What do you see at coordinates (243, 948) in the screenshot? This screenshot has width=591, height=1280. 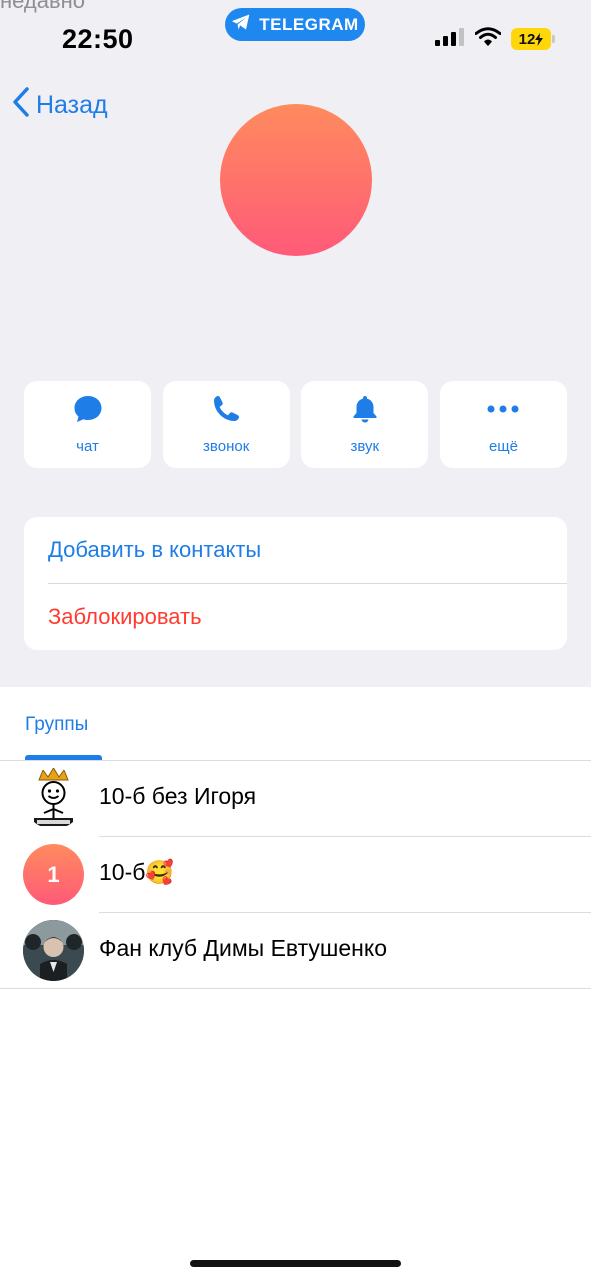 I see `group-name: Фан клуб Димы Евтушенко` at bounding box center [243, 948].